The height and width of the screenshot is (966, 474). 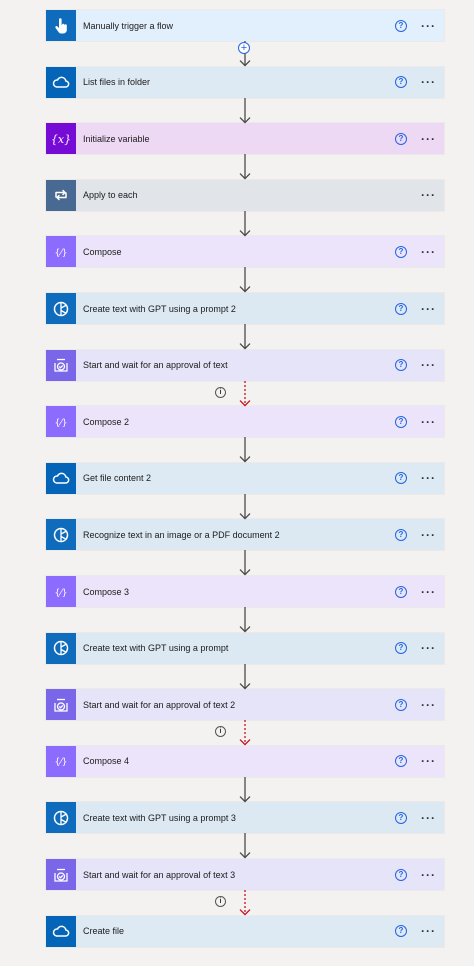 What do you see at coordinates (245, 82) in the screenshot?
I see `flow-step: List files in folder? ···` at bounding box center [245, 82].